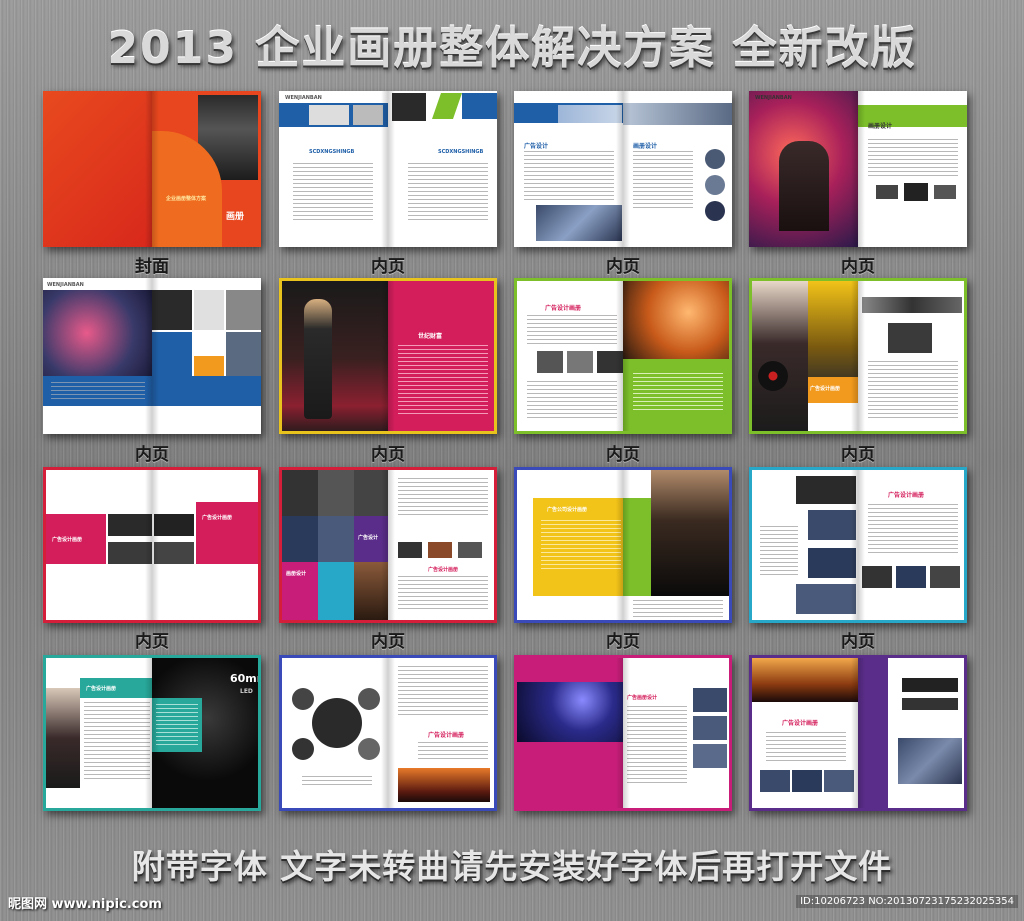  What do you see at coordinates (858, 169) in the screenshot?
I see `spread-inner-3: WENJIANBAN 画册设计` at bounding box center [858, 169].